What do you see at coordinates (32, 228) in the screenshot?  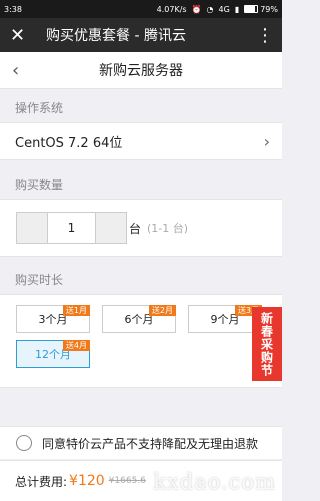 I see `decrement-button` at bounding box center [32, 228].